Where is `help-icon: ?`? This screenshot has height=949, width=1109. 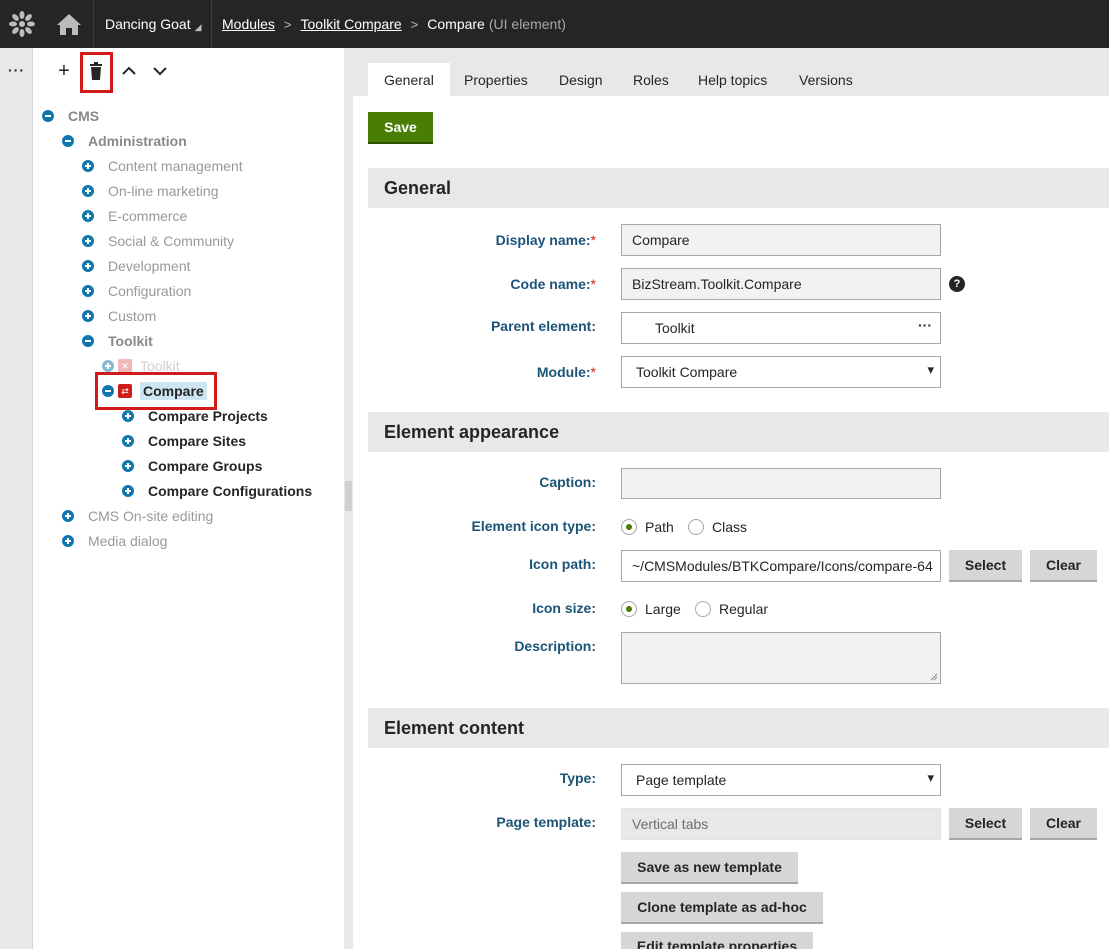
help-icon: ? is located at coordinates (957, 284).